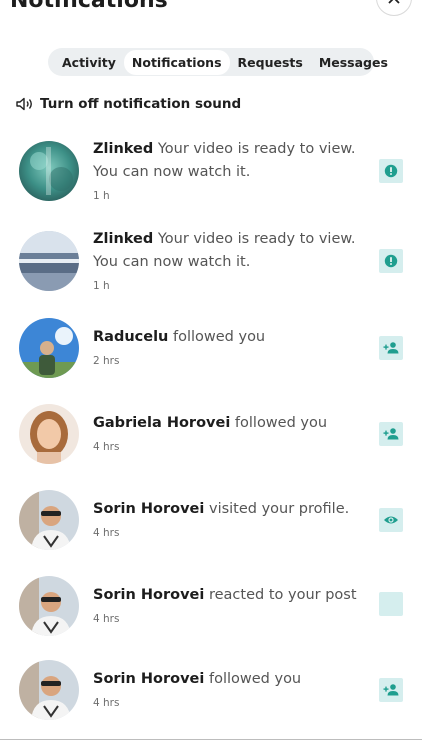 This screenshot has height=750, width=422. Describe the element at coordinates (394, 8) in the screenshot. I see `close-button` at that location.